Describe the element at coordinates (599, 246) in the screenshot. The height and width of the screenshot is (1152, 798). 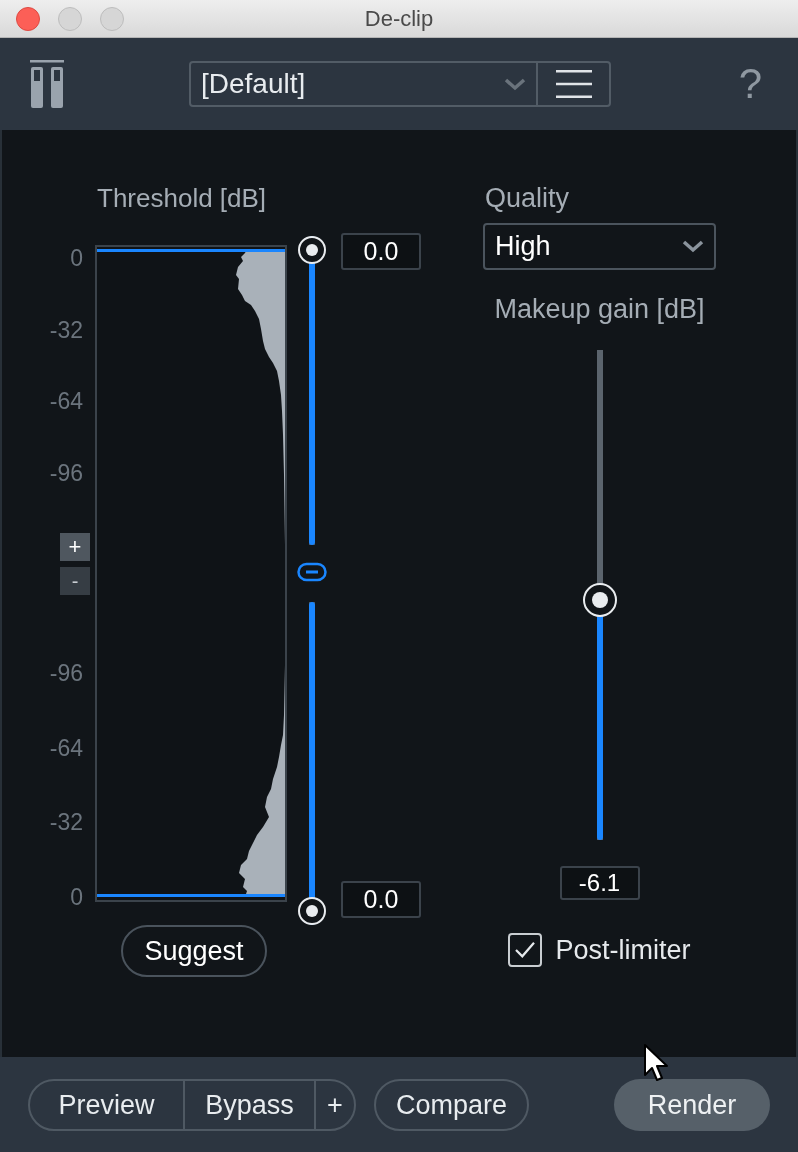
I see `quality-dropdown: High` at that location.